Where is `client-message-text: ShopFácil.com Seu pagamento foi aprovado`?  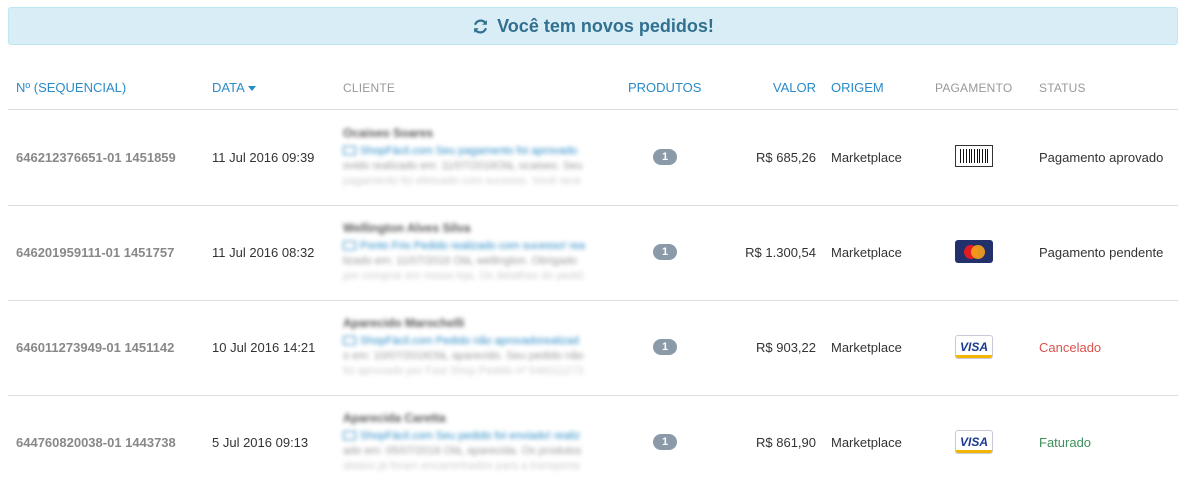 client-message-text: ShopFácil.com Seu pagamento foi aprovado is located at coordinates (469, 151).